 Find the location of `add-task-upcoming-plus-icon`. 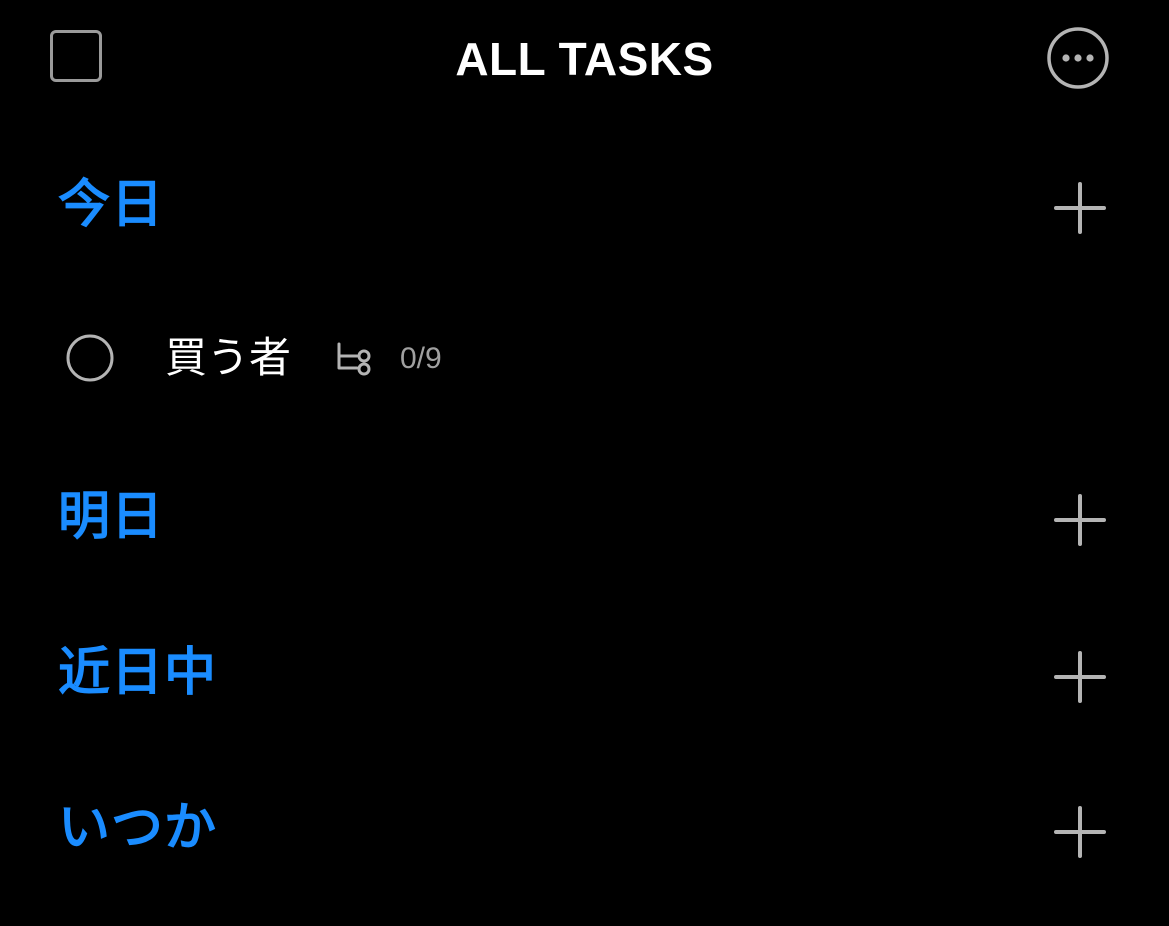

add-task-upcoming-plus-icon is located at coordinates (1080, 677).